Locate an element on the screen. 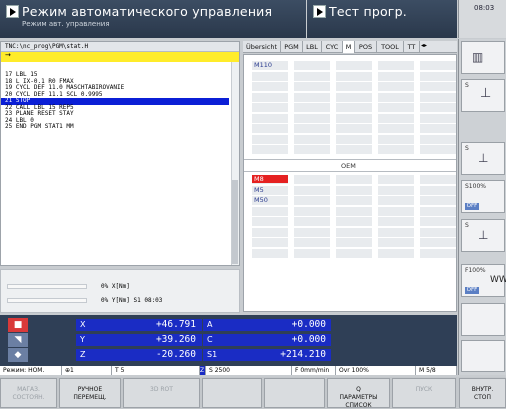 The height and width of the screenshot is (409, 506). softkey-1: МАГАЗ. СОСТОЯН. is located at coordinates (28, 393).